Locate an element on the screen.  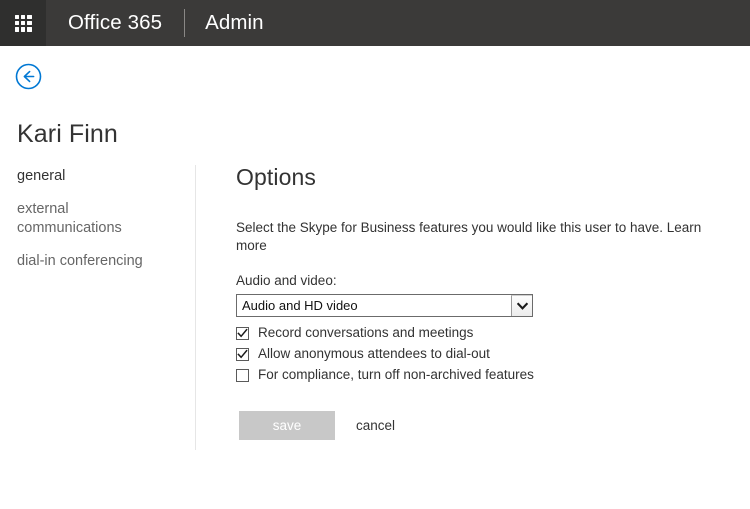
checkbox-record-conversations is located at coordinates (242, 333).